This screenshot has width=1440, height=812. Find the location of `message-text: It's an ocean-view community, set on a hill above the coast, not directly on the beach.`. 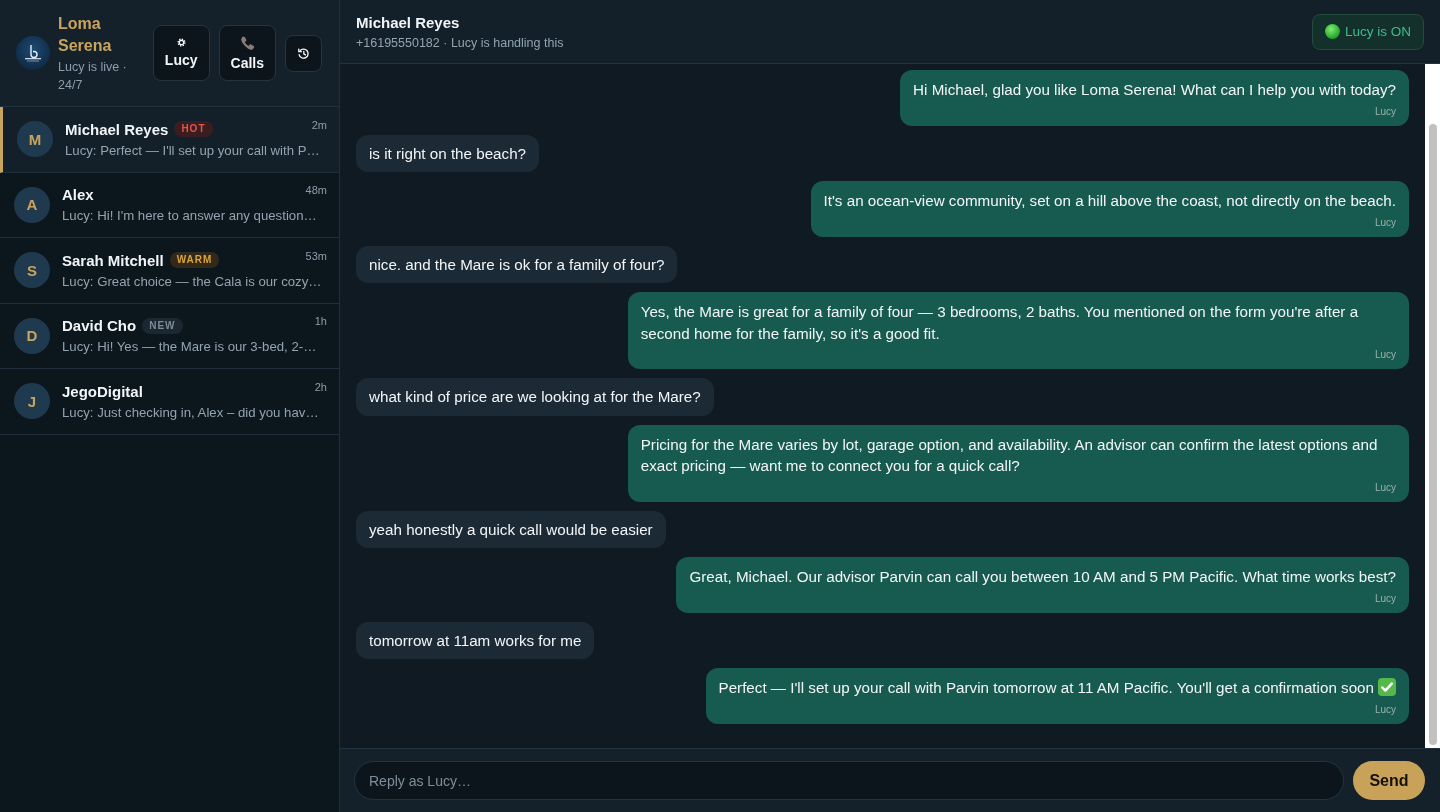

message-text: It's an ocean-view community, set on a hill above the coast, not directly on the beach. is located at coordinates (1109, 200).